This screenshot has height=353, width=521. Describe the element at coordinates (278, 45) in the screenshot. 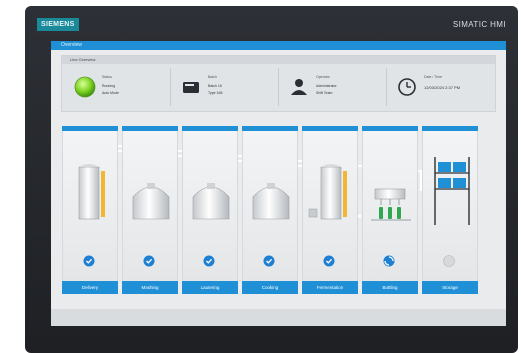

I see `screen-topbar: Overview` at that location.